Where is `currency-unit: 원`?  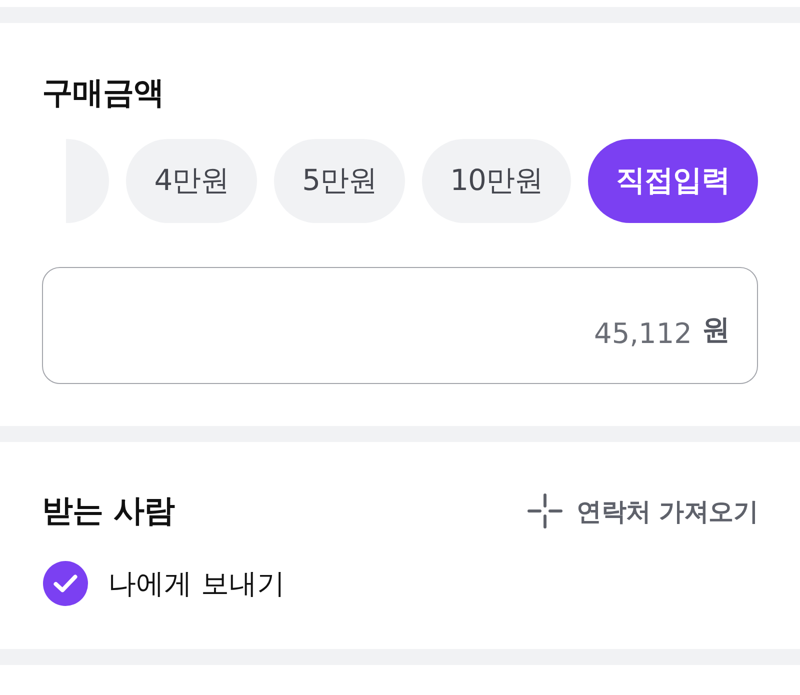 currency-unit: 원 is located at coordinates (716, 330).